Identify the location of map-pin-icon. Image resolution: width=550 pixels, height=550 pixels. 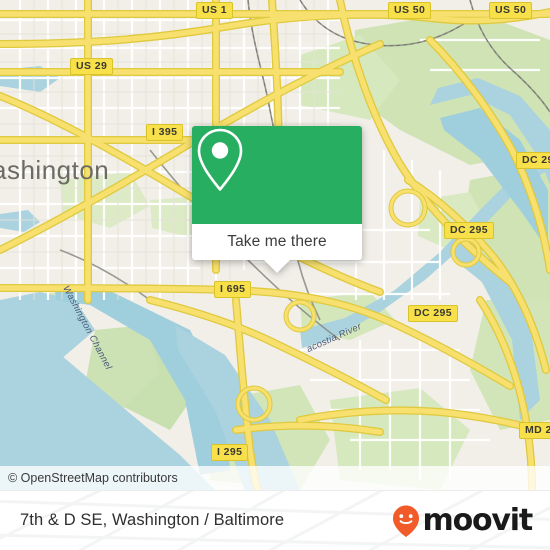
(220, 159).